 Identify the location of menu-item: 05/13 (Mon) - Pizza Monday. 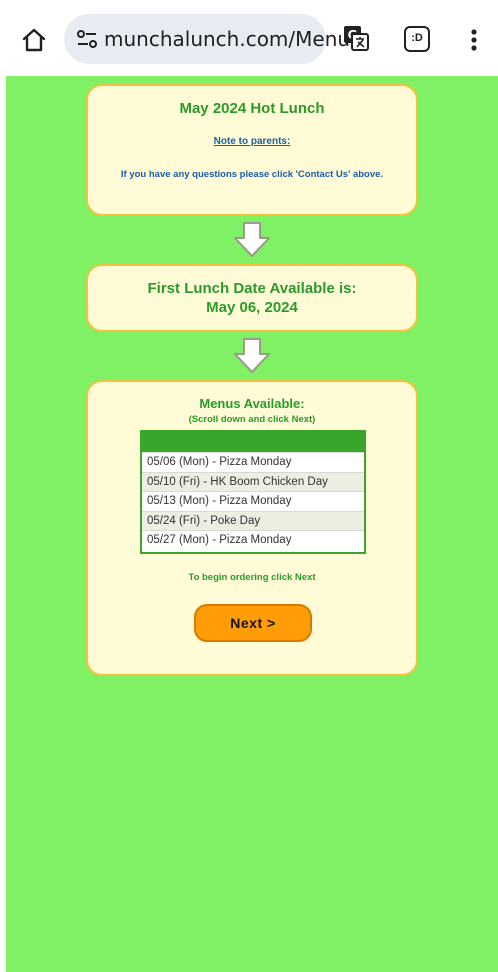
(253, 501).